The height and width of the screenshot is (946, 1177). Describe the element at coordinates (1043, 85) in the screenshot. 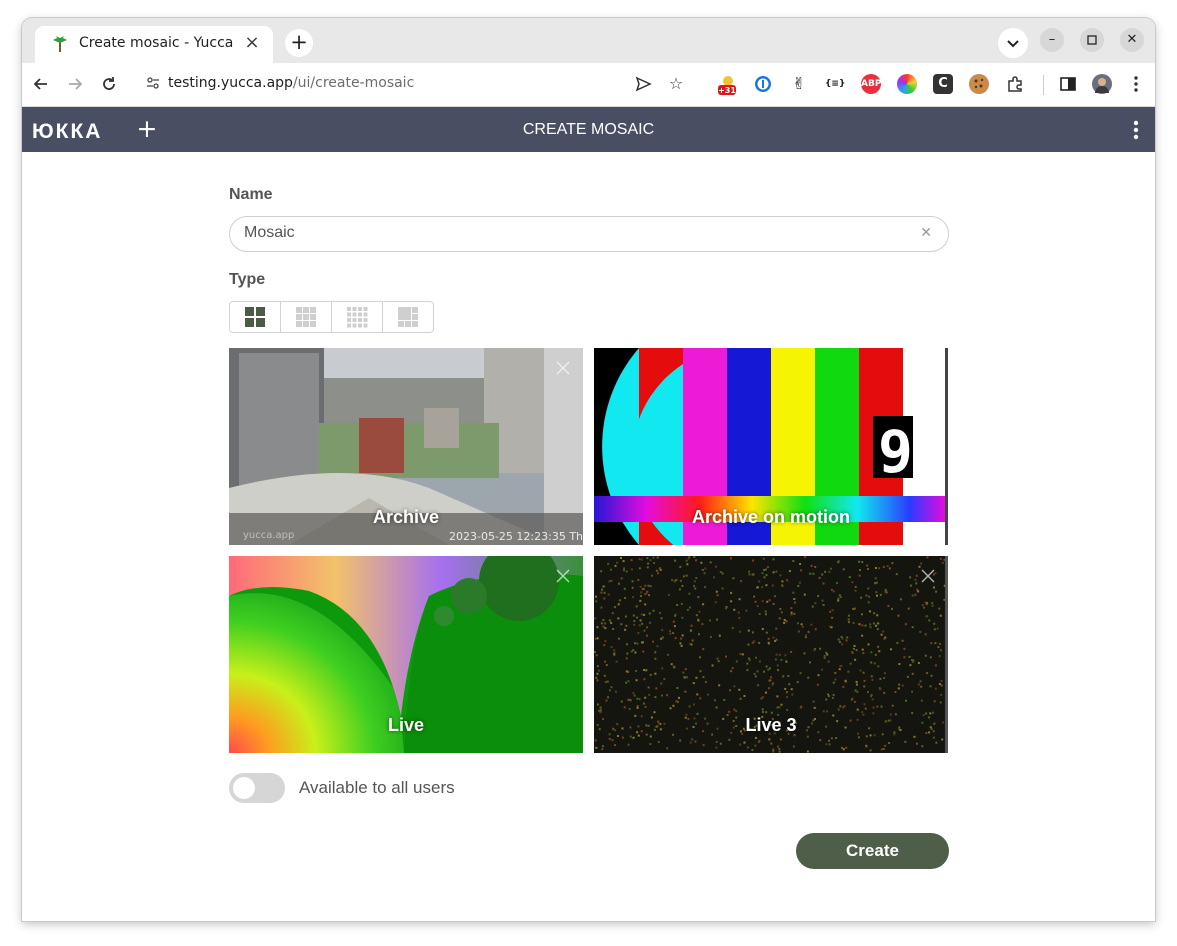

I see `toolbar-divider` at that location.